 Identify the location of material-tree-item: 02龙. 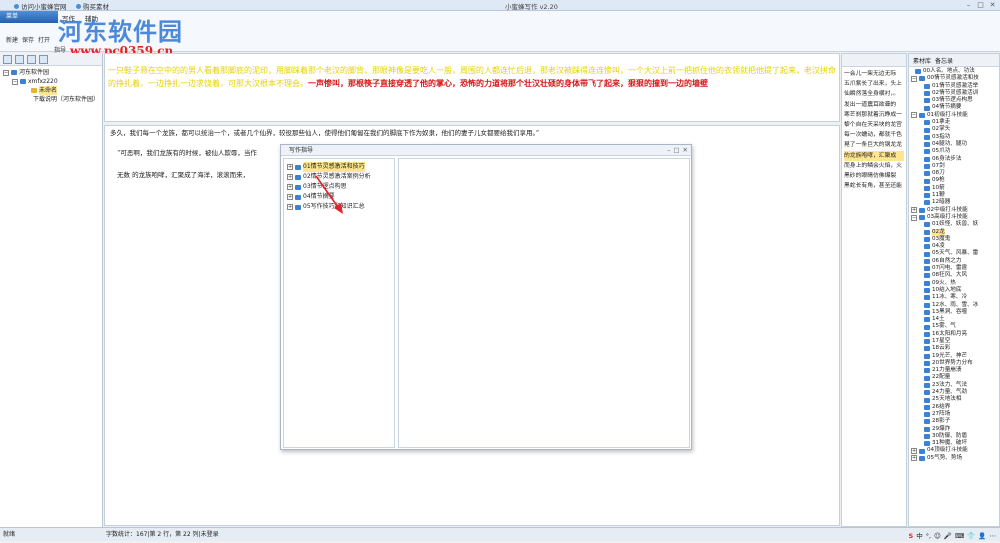
(954, 232).